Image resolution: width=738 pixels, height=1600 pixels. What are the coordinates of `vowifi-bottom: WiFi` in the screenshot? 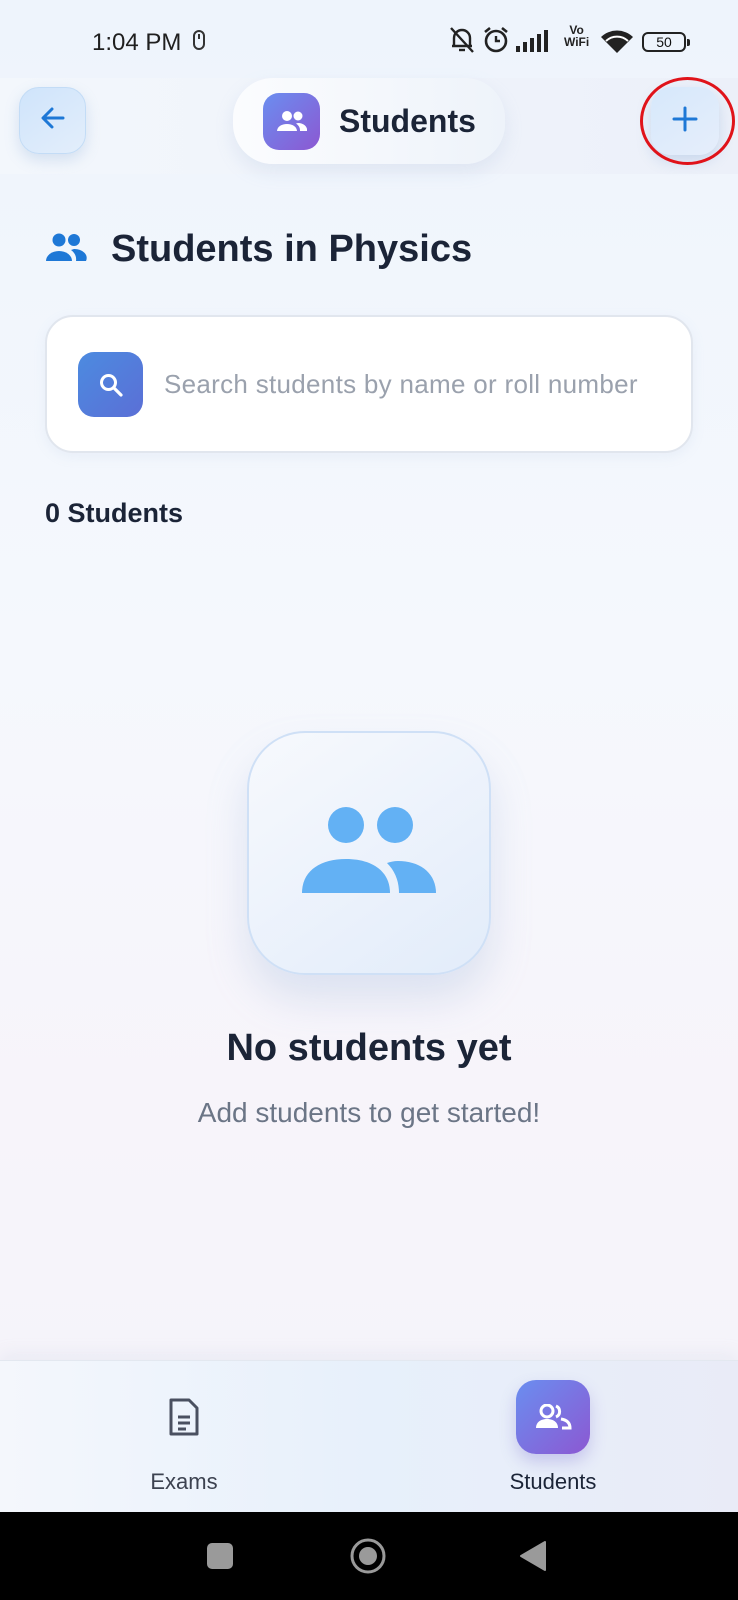 It's located at (577, 42).